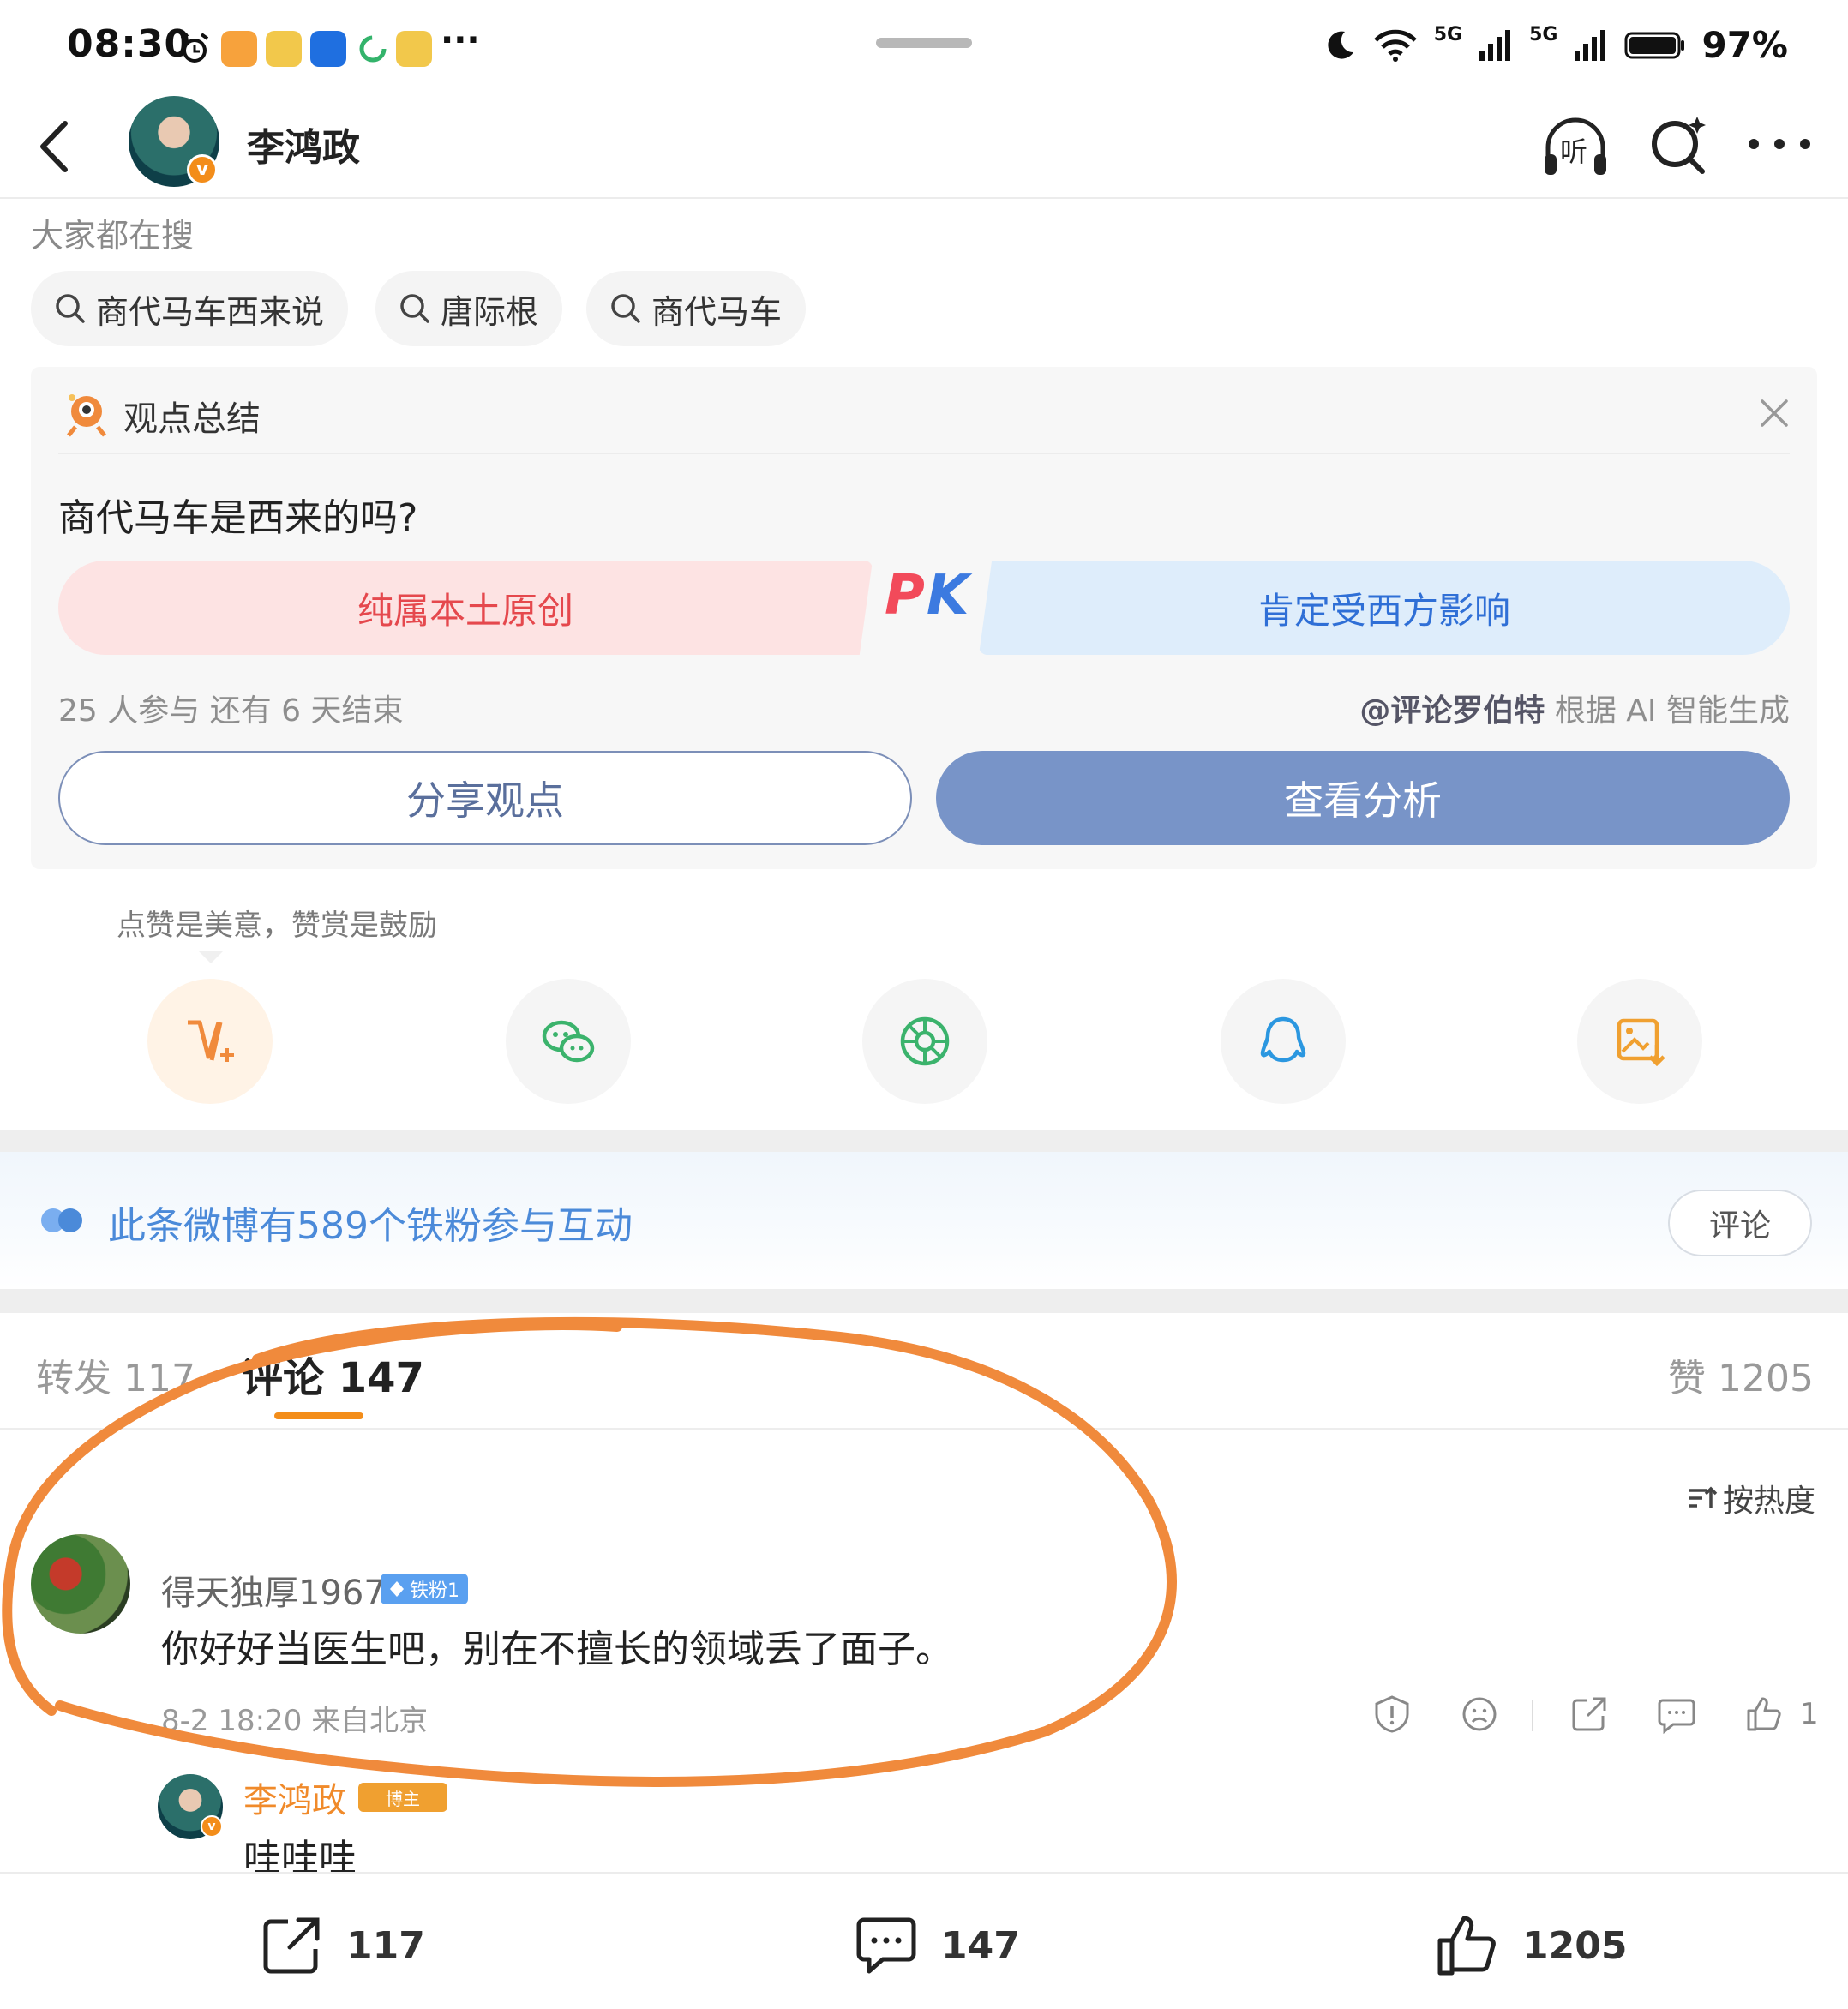 This screenshot has width=1848, height=2009. I want to click on app-notification-icon, so click(239, 49).